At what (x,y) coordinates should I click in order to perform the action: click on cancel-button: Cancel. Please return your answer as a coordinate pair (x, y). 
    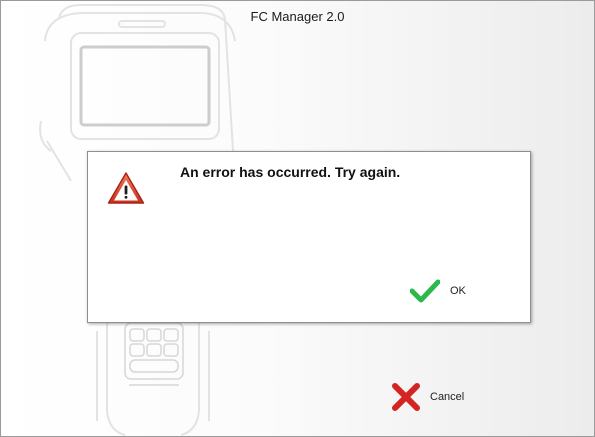
    Looking at the image, I should click on (427, 397).